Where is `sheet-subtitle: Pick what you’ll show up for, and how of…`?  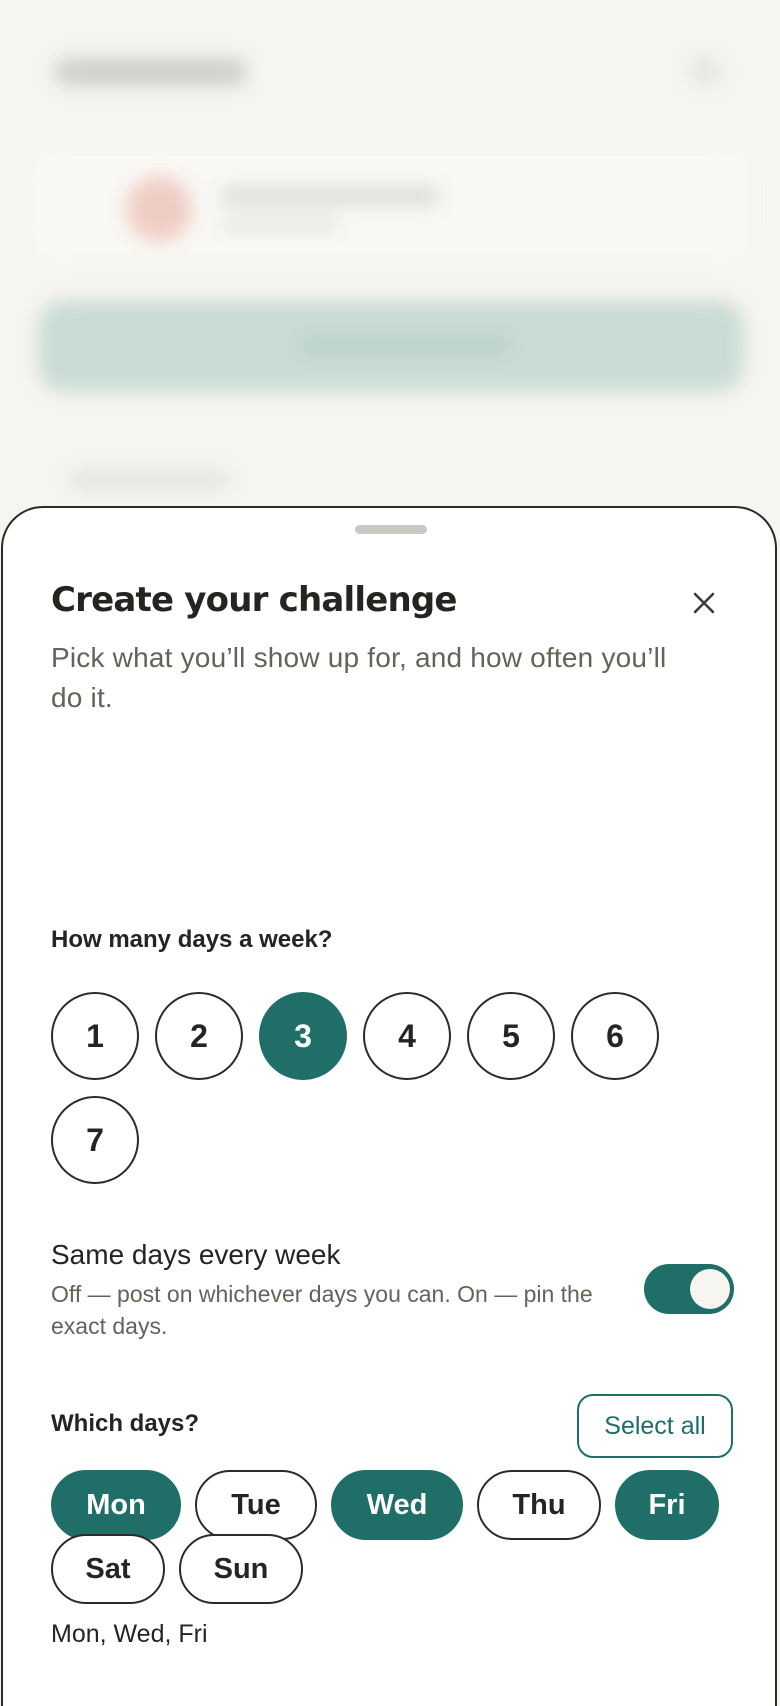
sheet-subtitle: Pick what you’ll show up for, and how of… is located at coordinates (359, 677).